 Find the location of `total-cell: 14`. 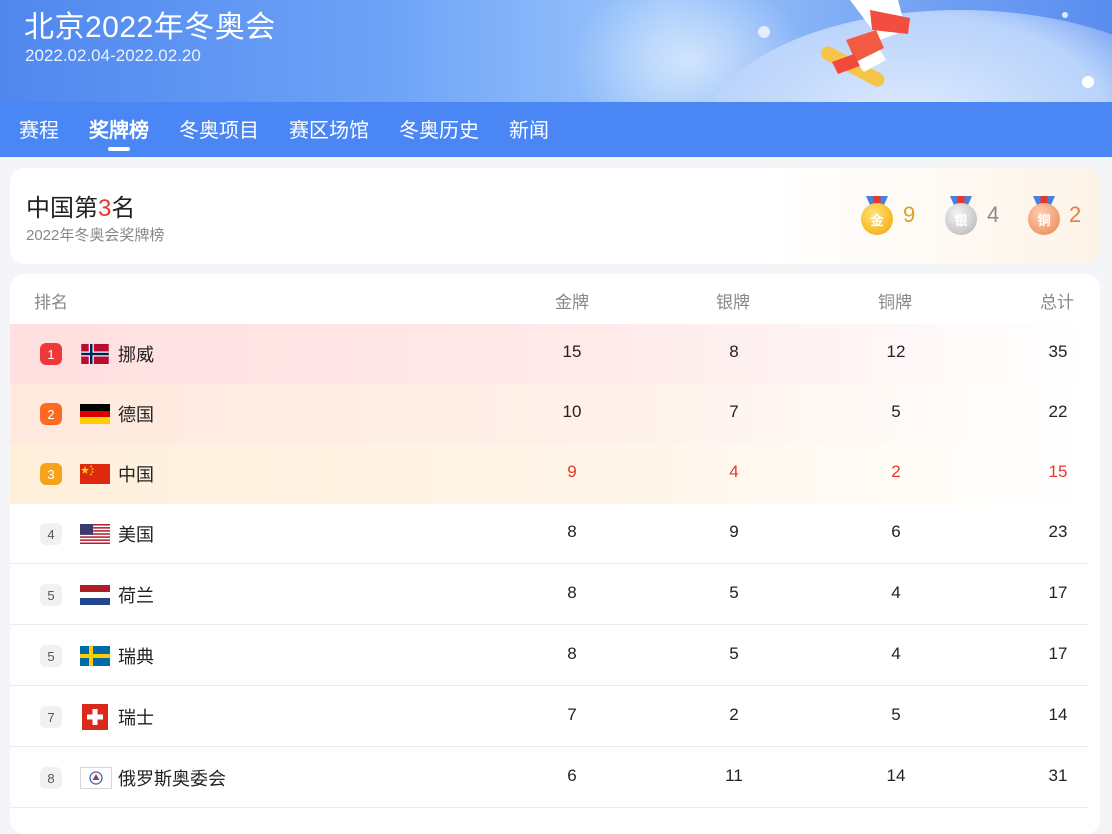

total-cell: 14 is located at coordinates (1058, 714).